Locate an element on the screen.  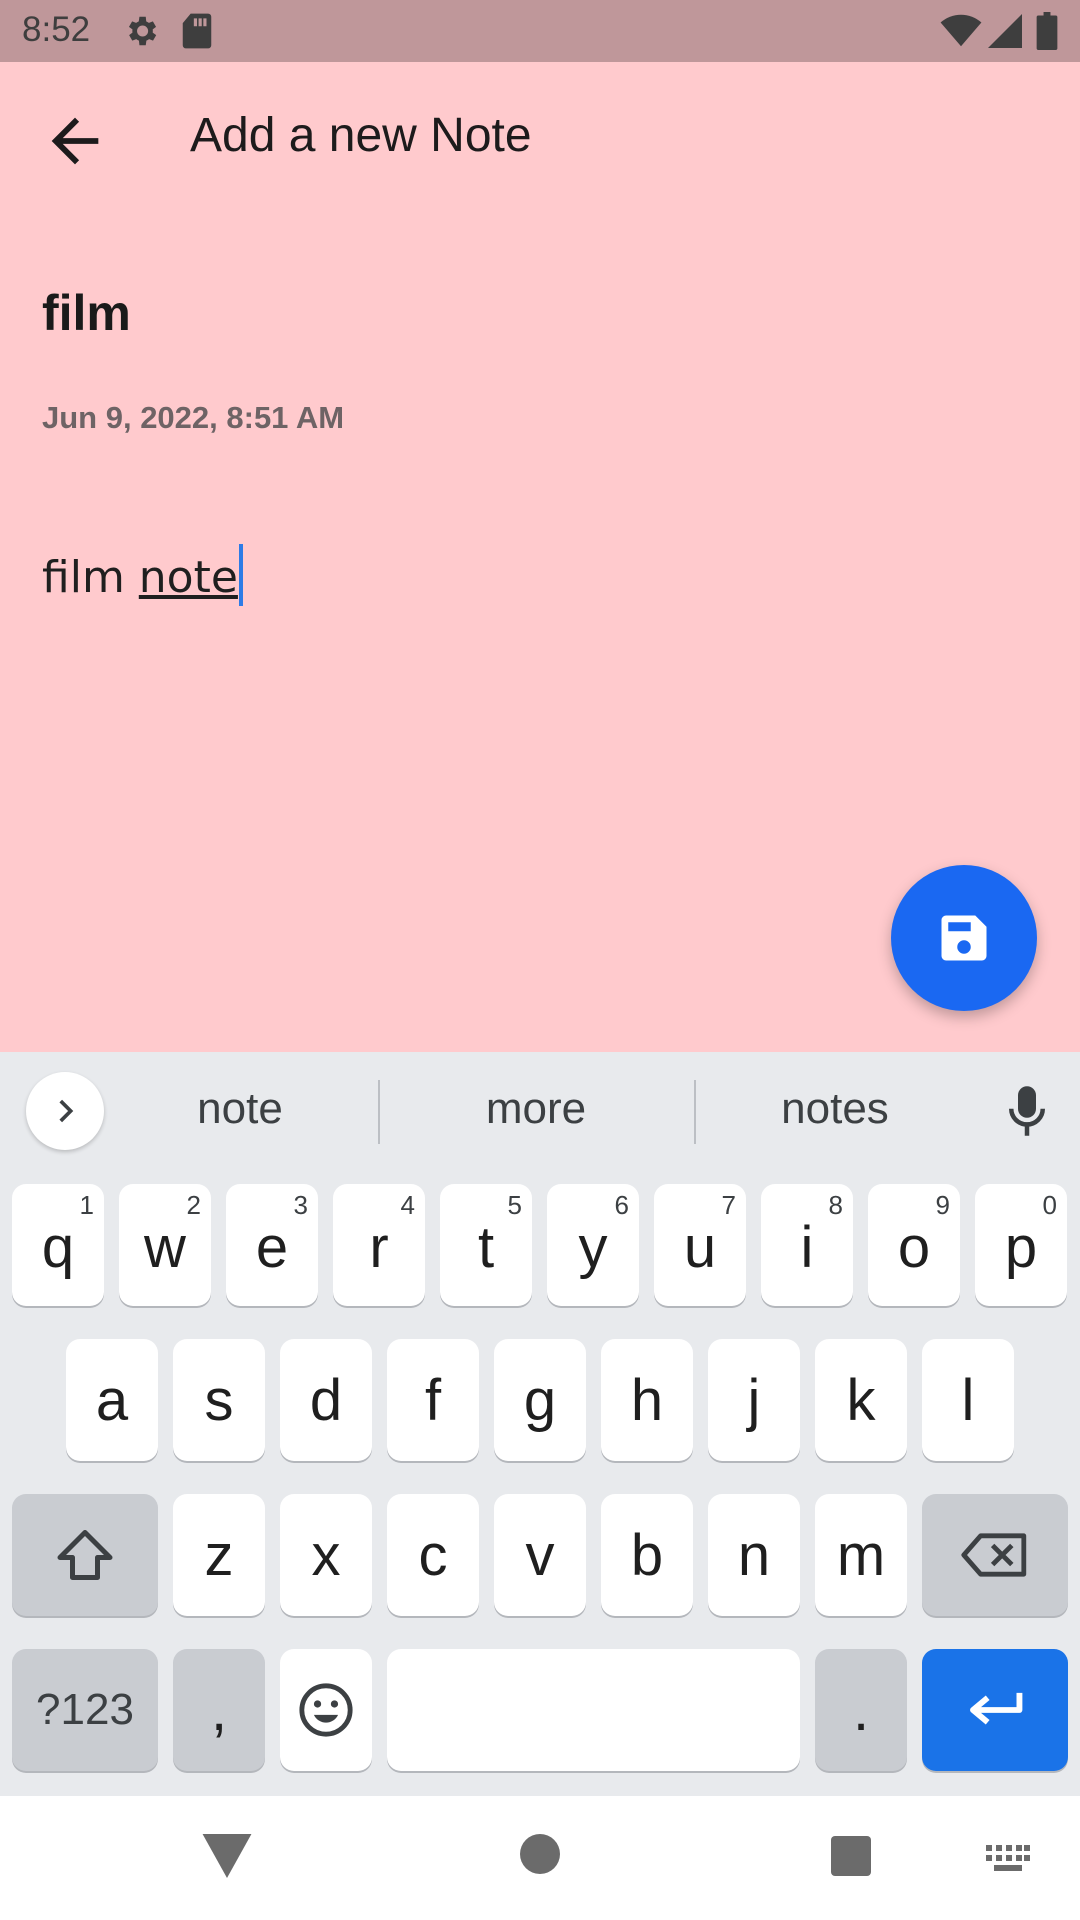
triangle-back-icon is located at coordinates (227, 1856).